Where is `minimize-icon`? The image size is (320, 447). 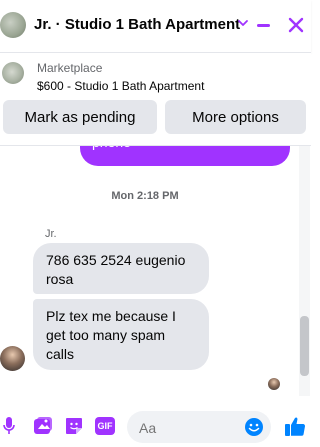
minimize-icon is located at coordinates (263, 25).